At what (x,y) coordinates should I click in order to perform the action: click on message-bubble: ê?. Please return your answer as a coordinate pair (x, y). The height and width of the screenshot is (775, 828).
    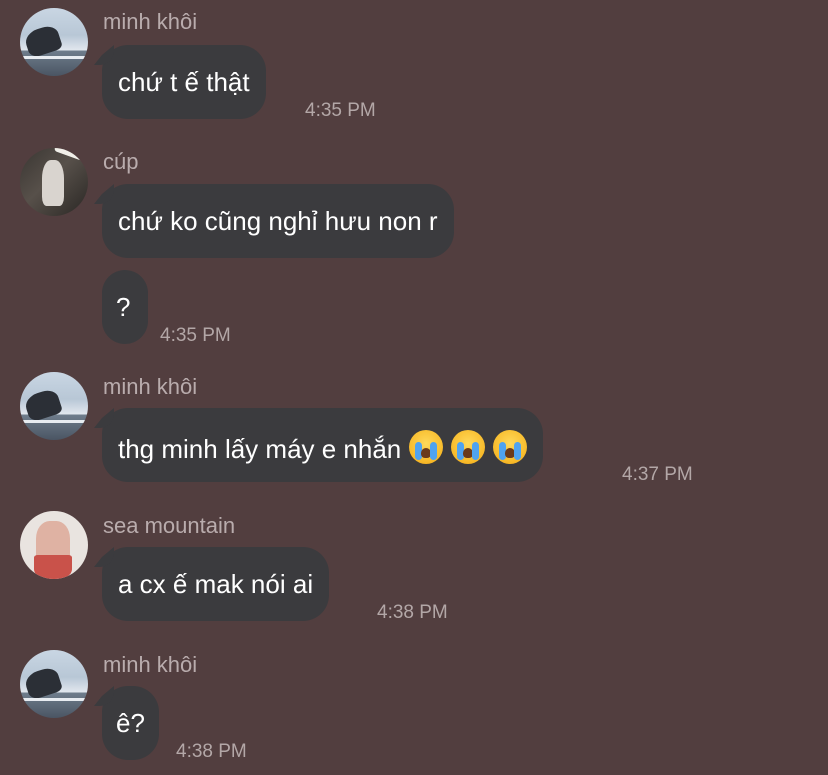
    Looking at the image, I should click on (130, 723).